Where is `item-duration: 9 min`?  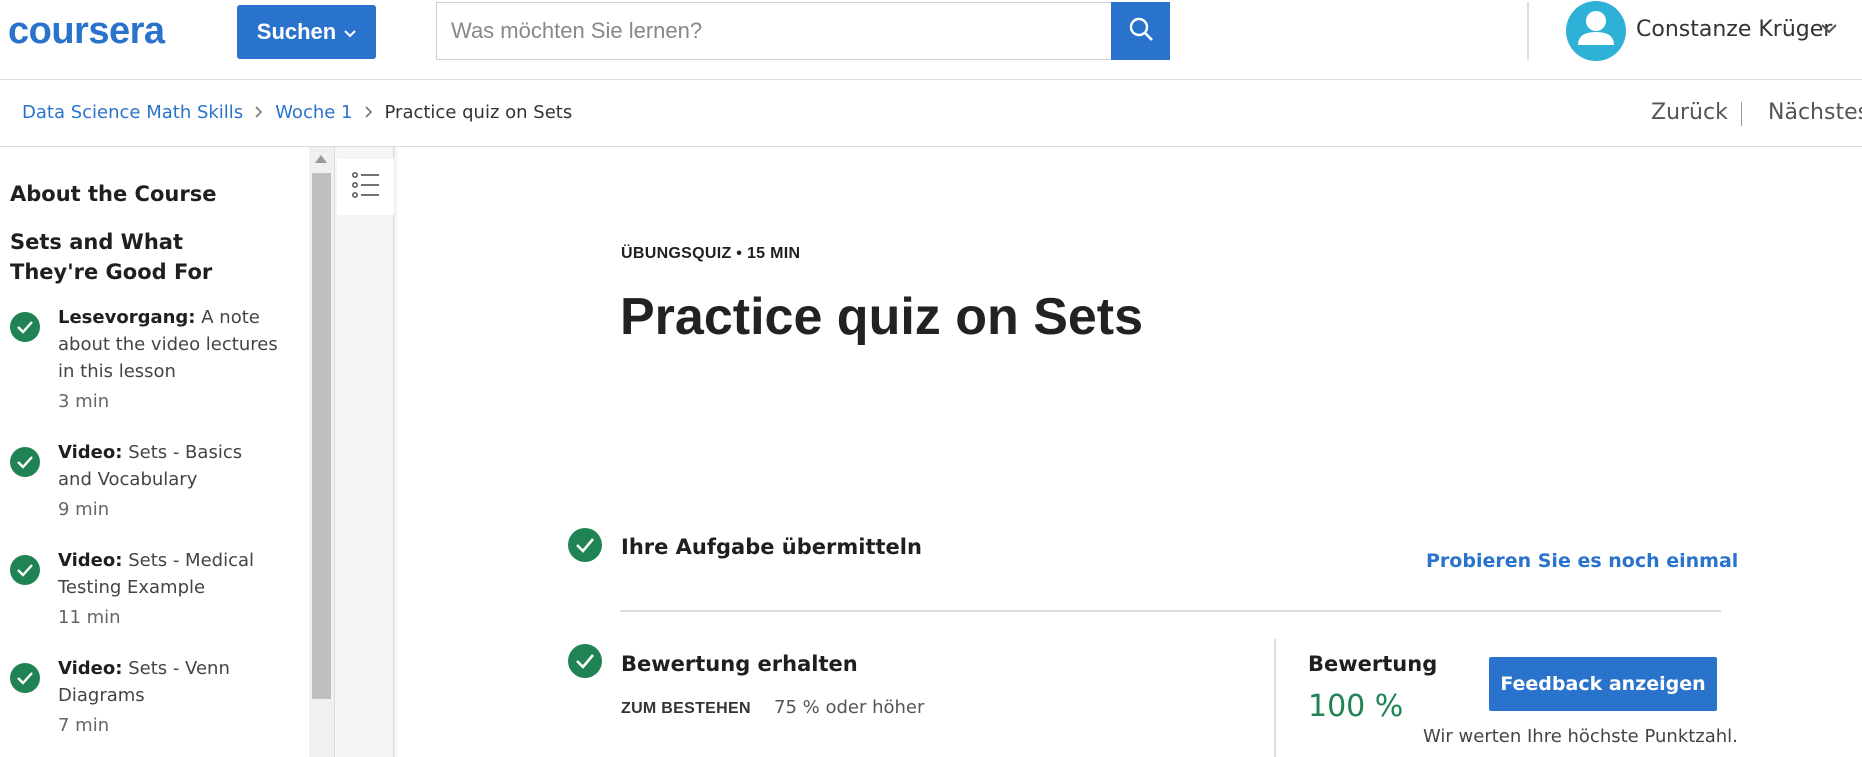
item-duration: 9 min is located at coordinates (84, 509).